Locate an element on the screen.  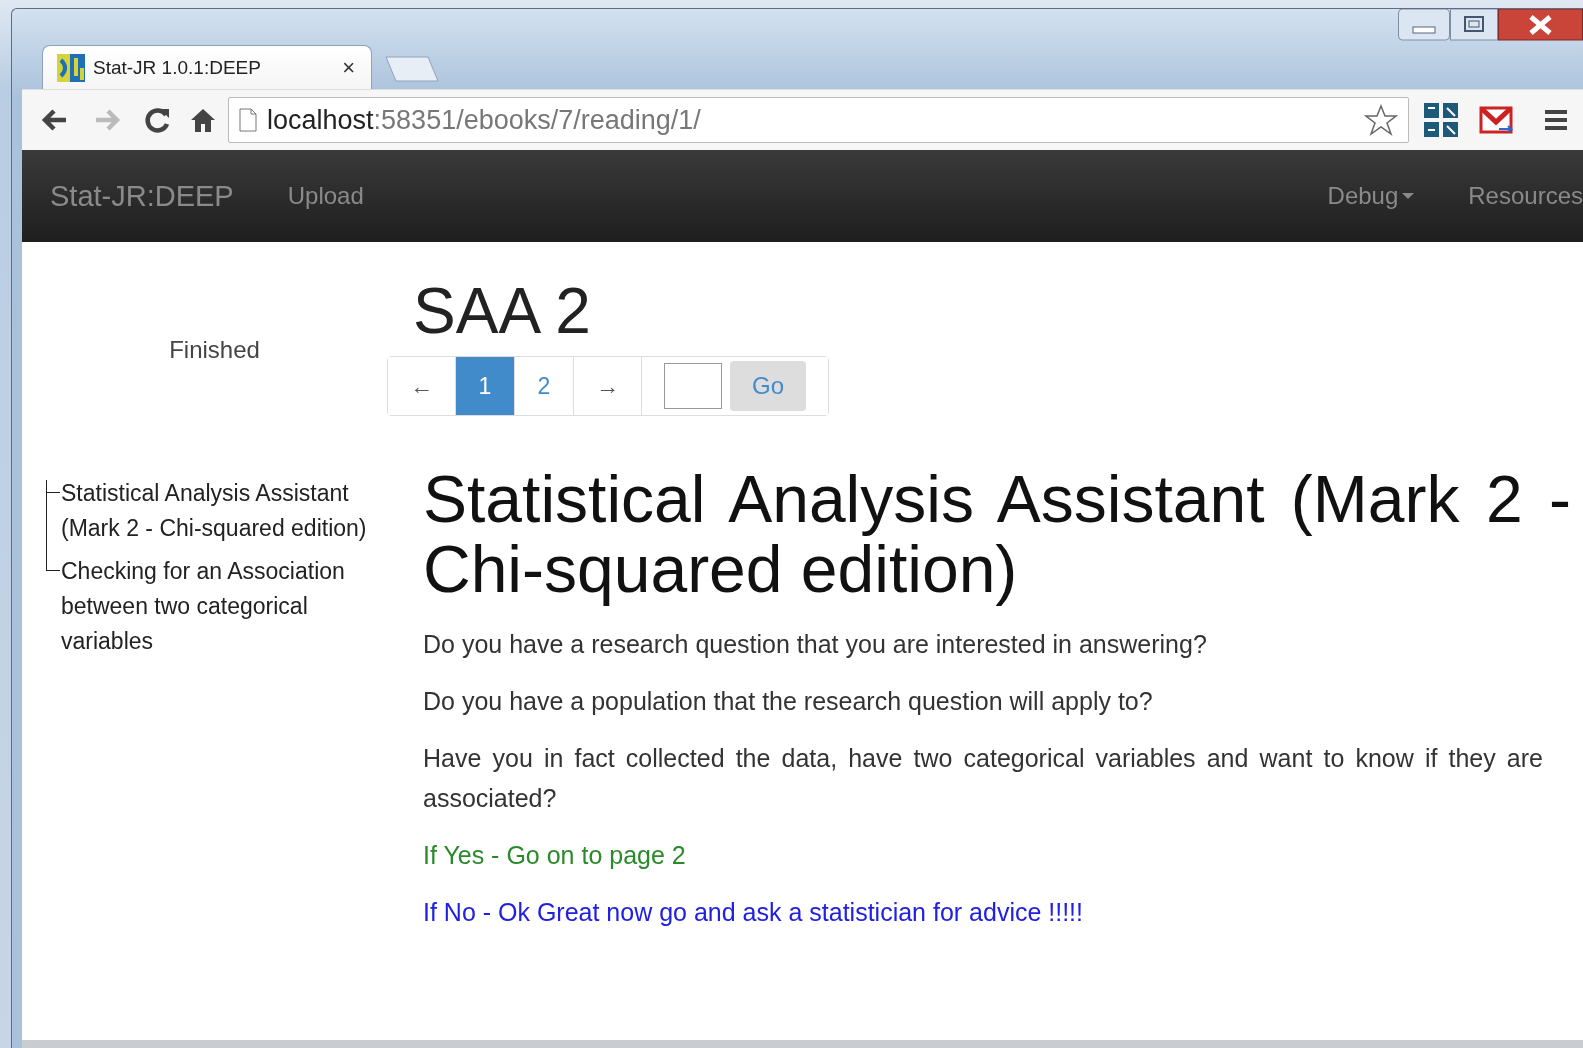
caret-icon is located at coordinates (1408, 196).